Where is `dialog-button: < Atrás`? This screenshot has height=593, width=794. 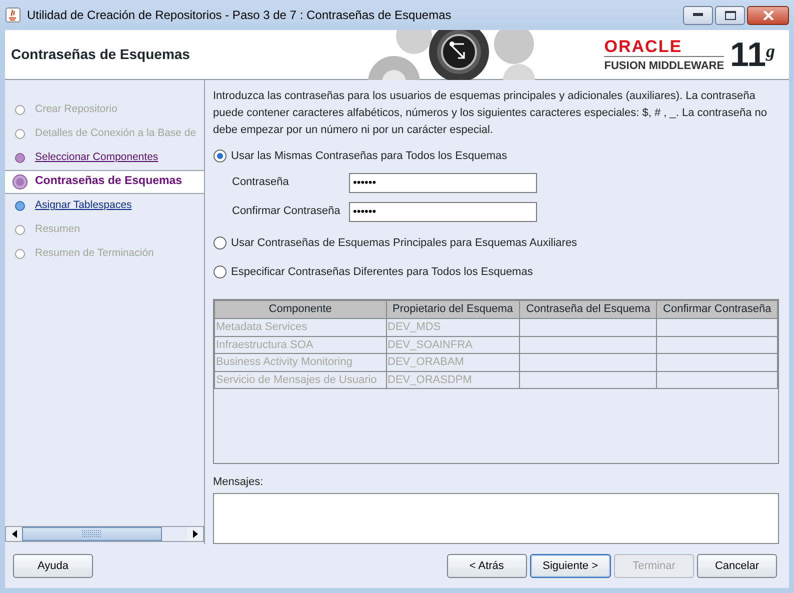 dialog-button: < Atrás is located at coordinates (486, 566).